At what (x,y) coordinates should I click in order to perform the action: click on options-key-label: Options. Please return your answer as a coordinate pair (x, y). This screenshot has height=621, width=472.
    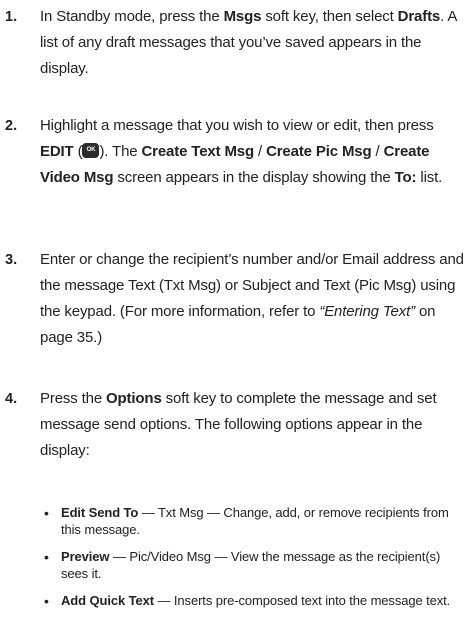
    Looking at the image, I should click on (134, 398).